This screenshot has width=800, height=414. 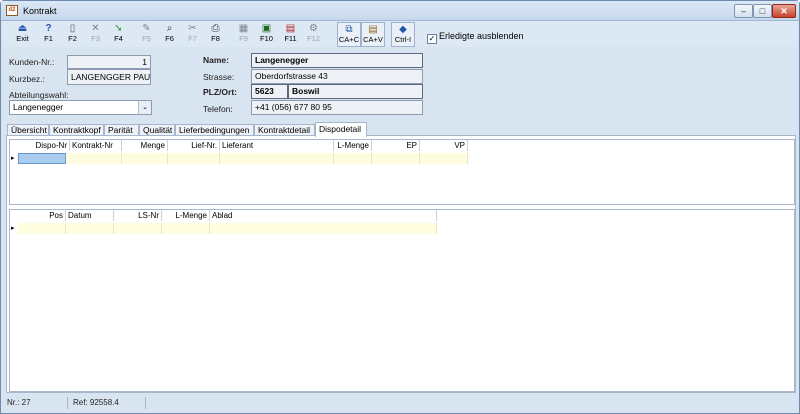 I want to click on strasse-field: Oberdorfstrasse 43, so click(x=337, y=76).